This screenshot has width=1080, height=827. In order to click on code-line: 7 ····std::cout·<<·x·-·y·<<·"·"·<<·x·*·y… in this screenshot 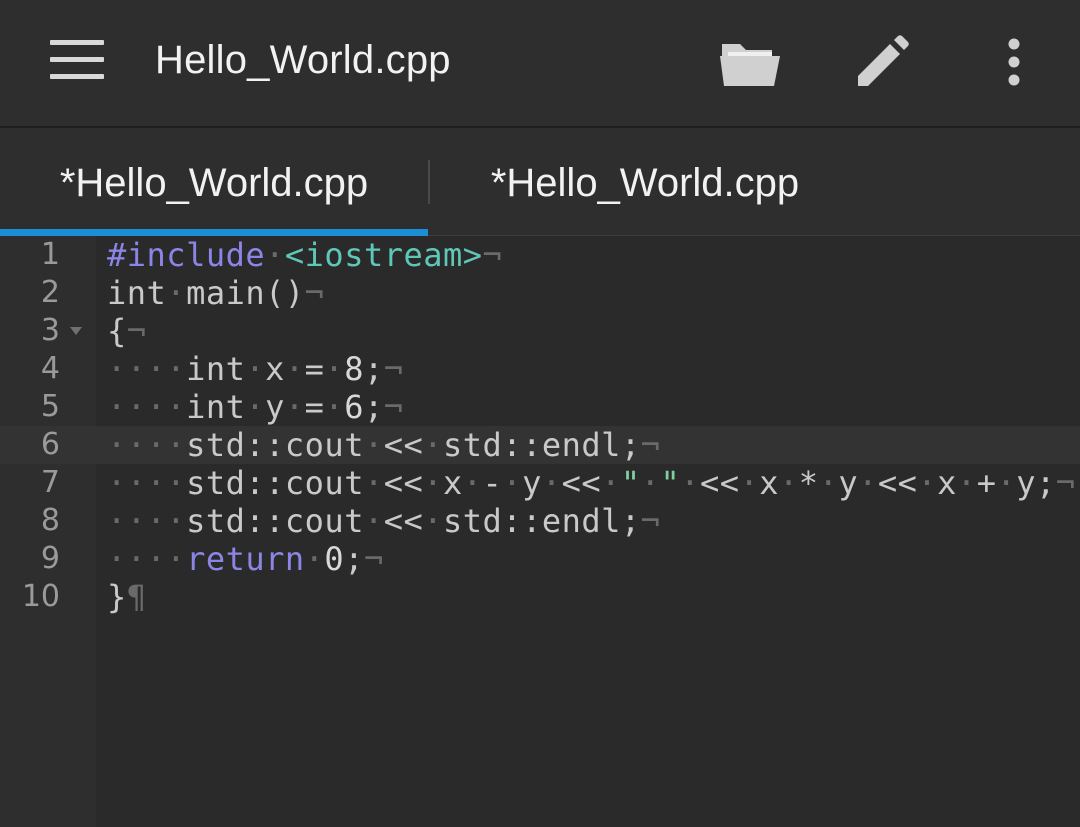, I will do `click(540, 483)`.